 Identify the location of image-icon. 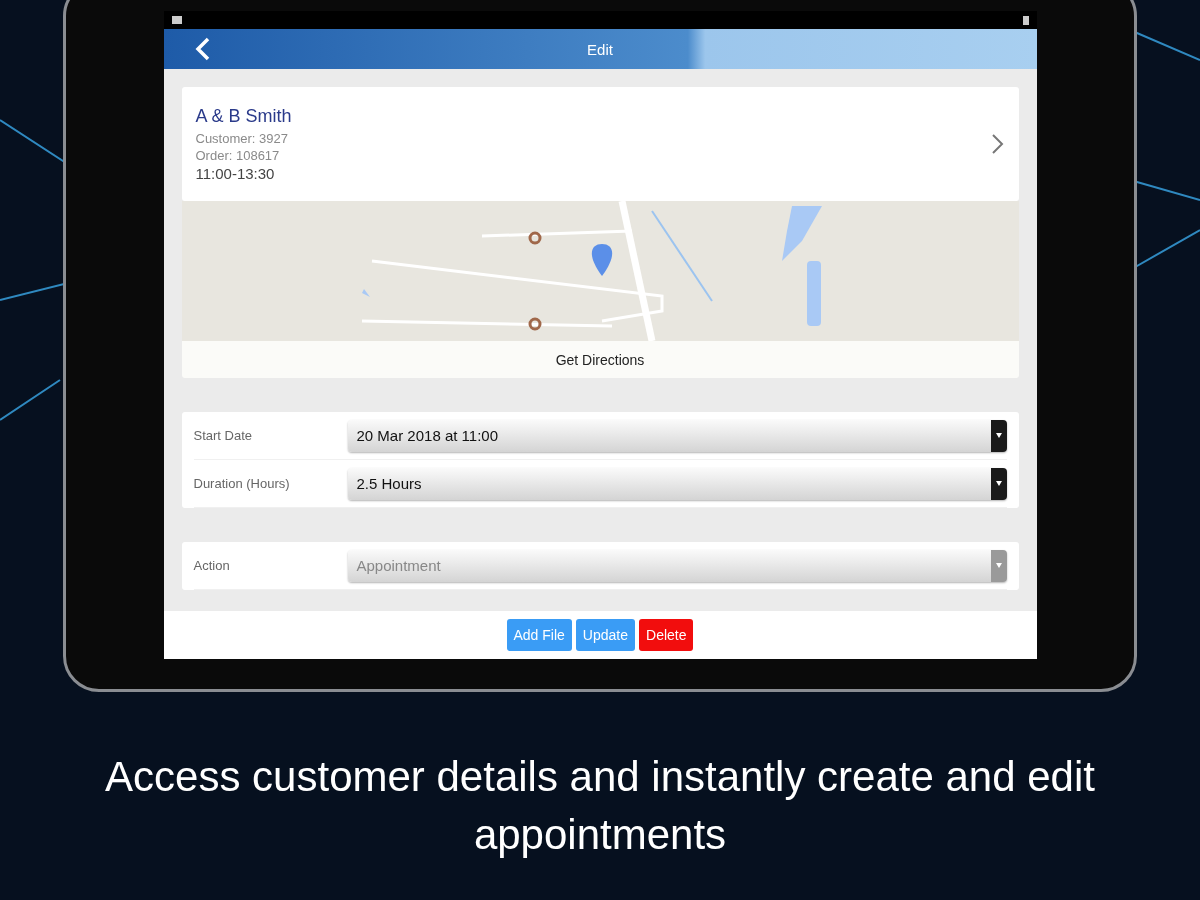
(176, 20).